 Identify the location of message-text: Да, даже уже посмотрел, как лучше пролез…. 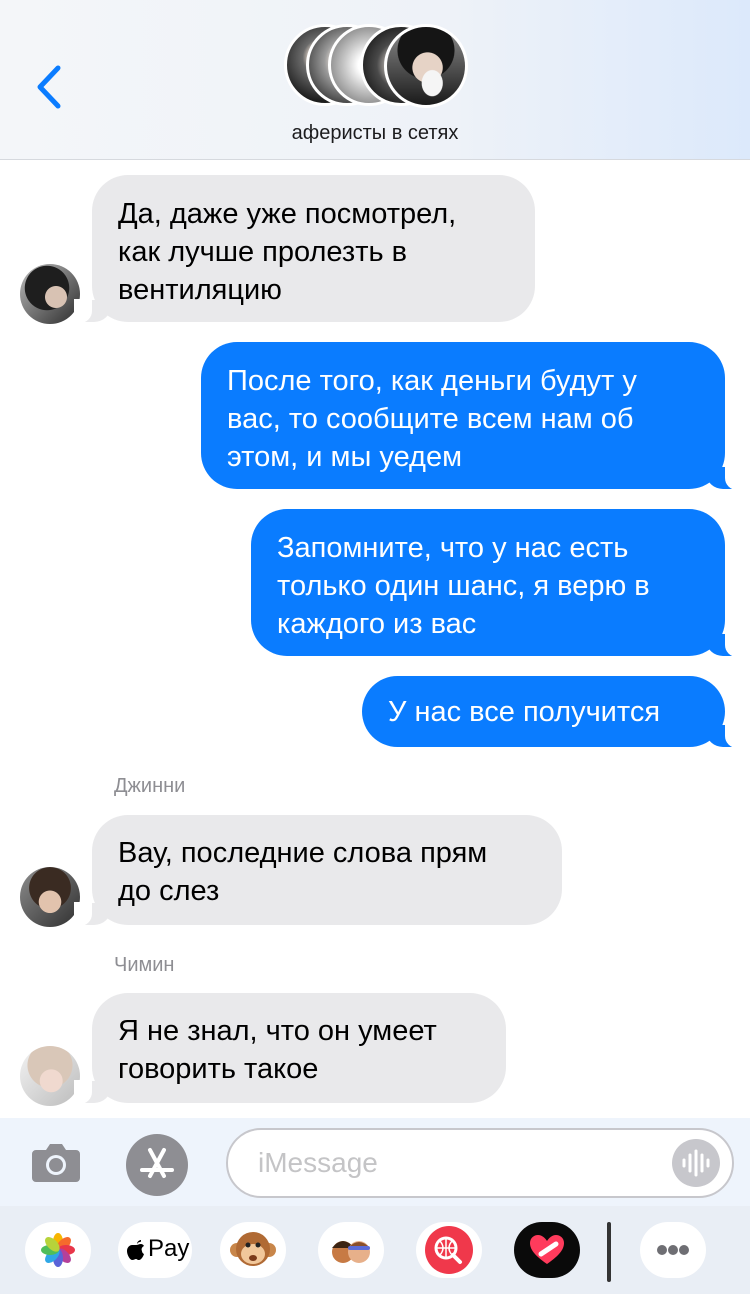
(287, 252).